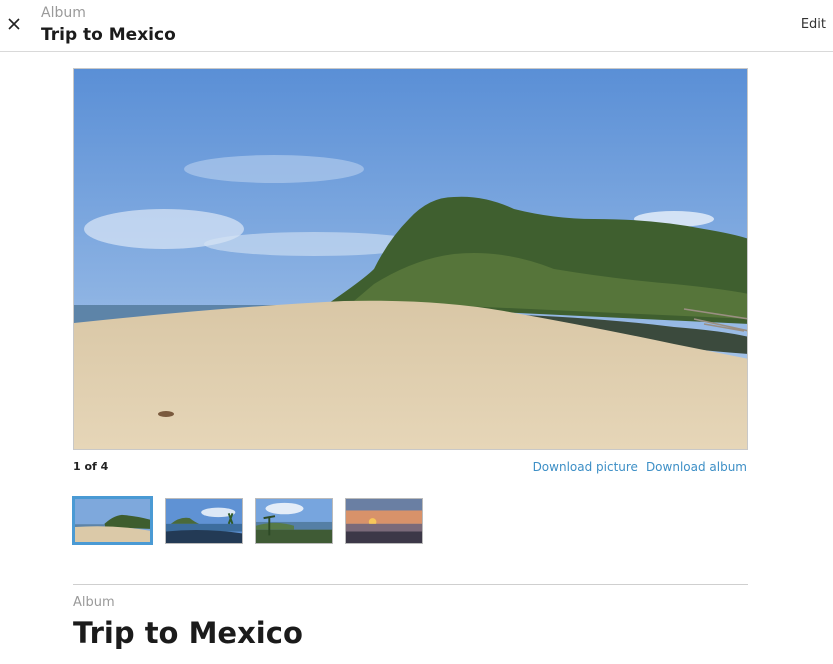 The image size is (833, 664). Describe the element at coordinates (585, 467) in the screenshot. I see `download-picture-link: Download picture` at that location.